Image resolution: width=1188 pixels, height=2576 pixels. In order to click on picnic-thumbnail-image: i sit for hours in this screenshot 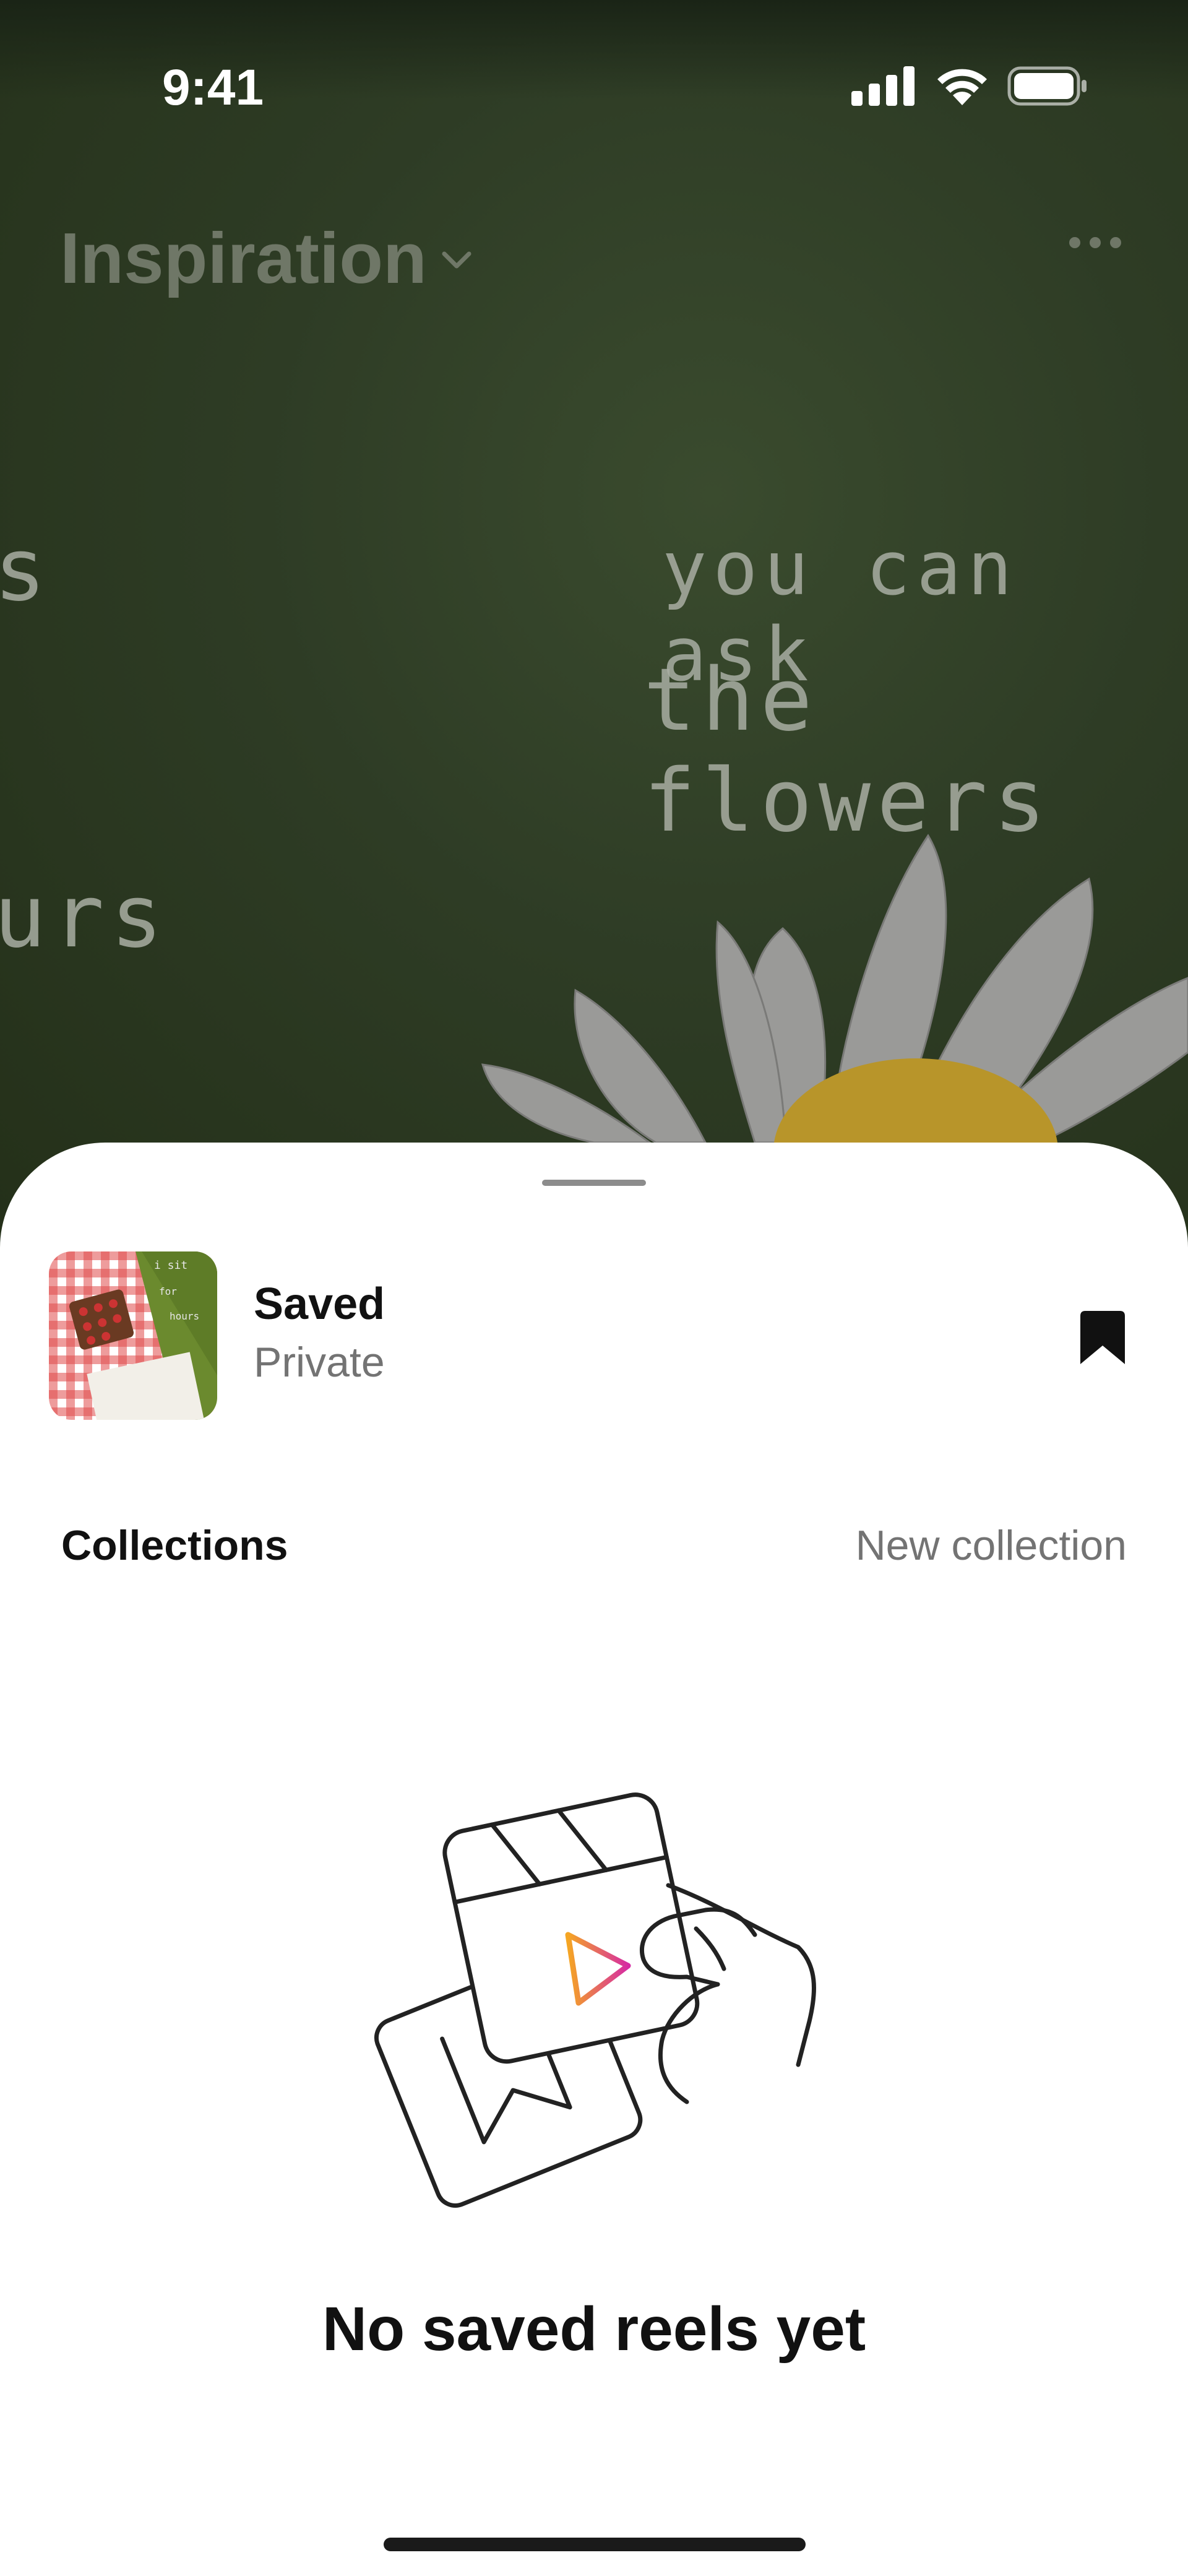, I will do `click(133, 1335)`.